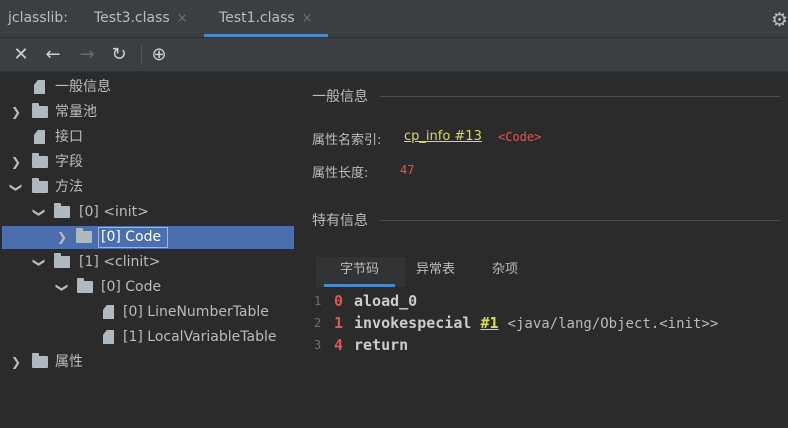 The height and width of the screenshot is (428, 788). I want to click on opcode: aload_0, so click(386, 301).